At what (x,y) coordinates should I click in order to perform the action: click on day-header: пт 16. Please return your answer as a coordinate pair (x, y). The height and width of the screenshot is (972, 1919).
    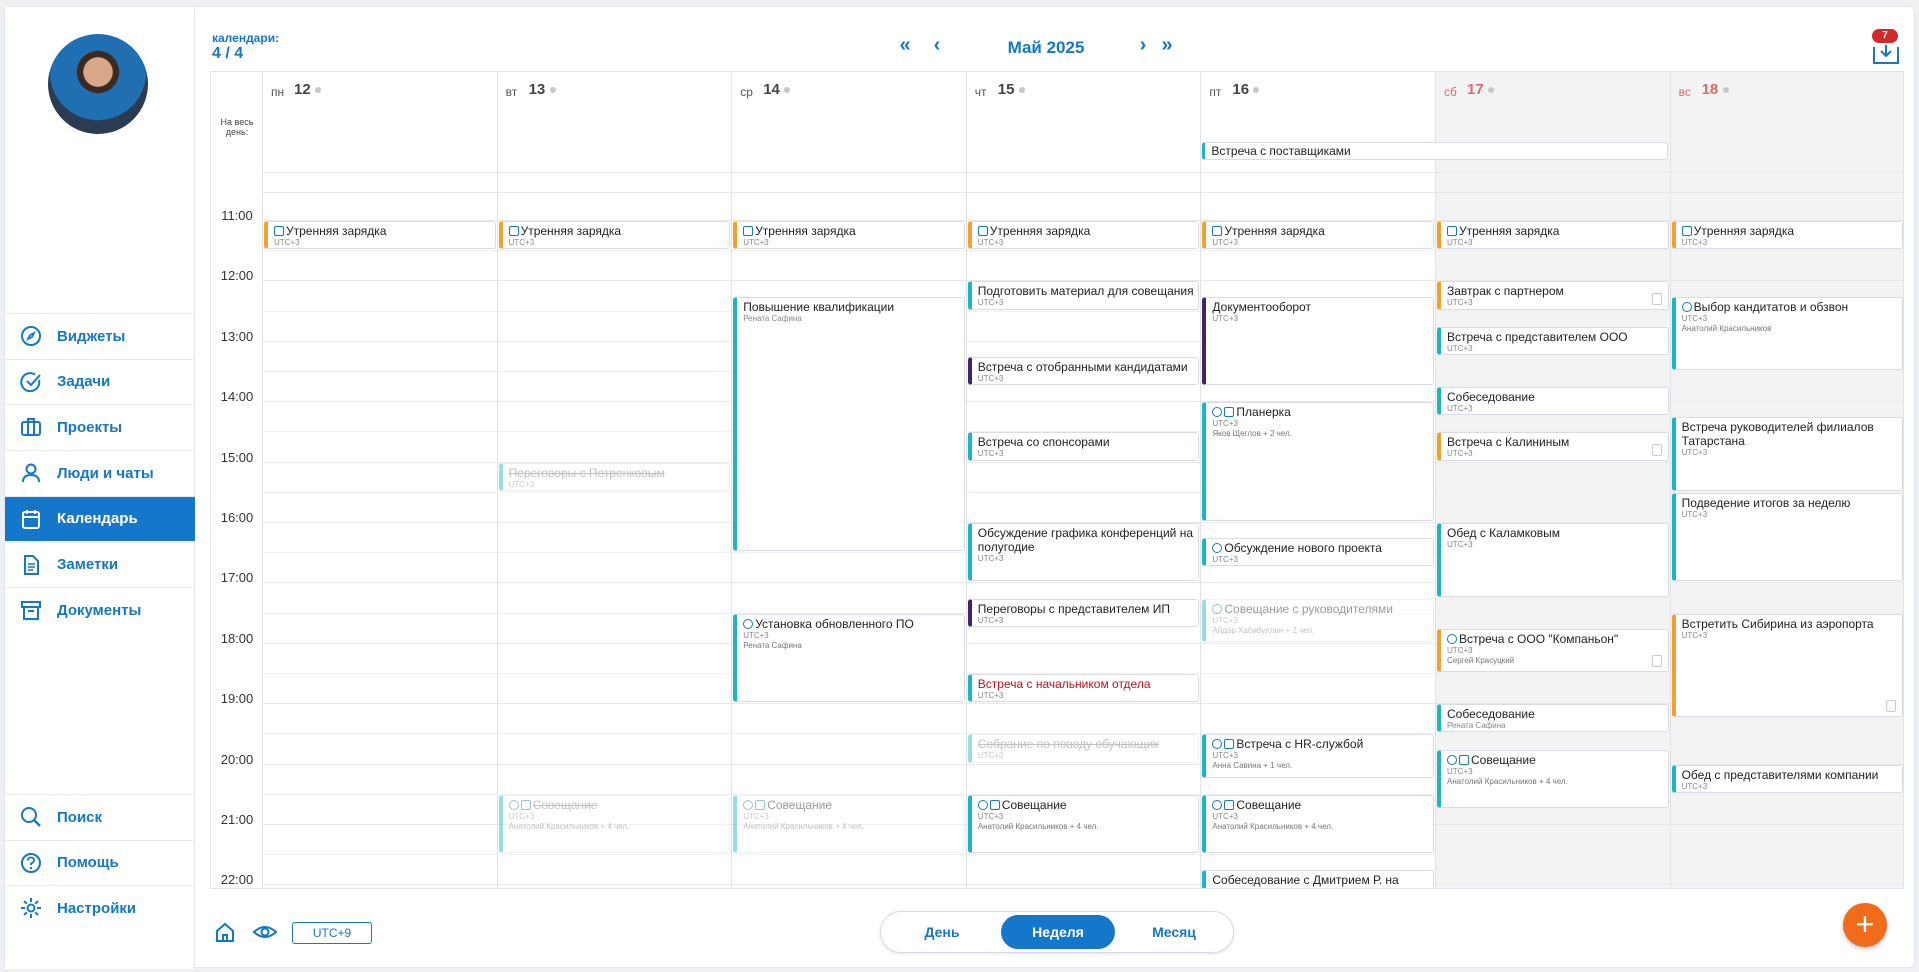
    Looking at the image, I should click on (1318, 102).